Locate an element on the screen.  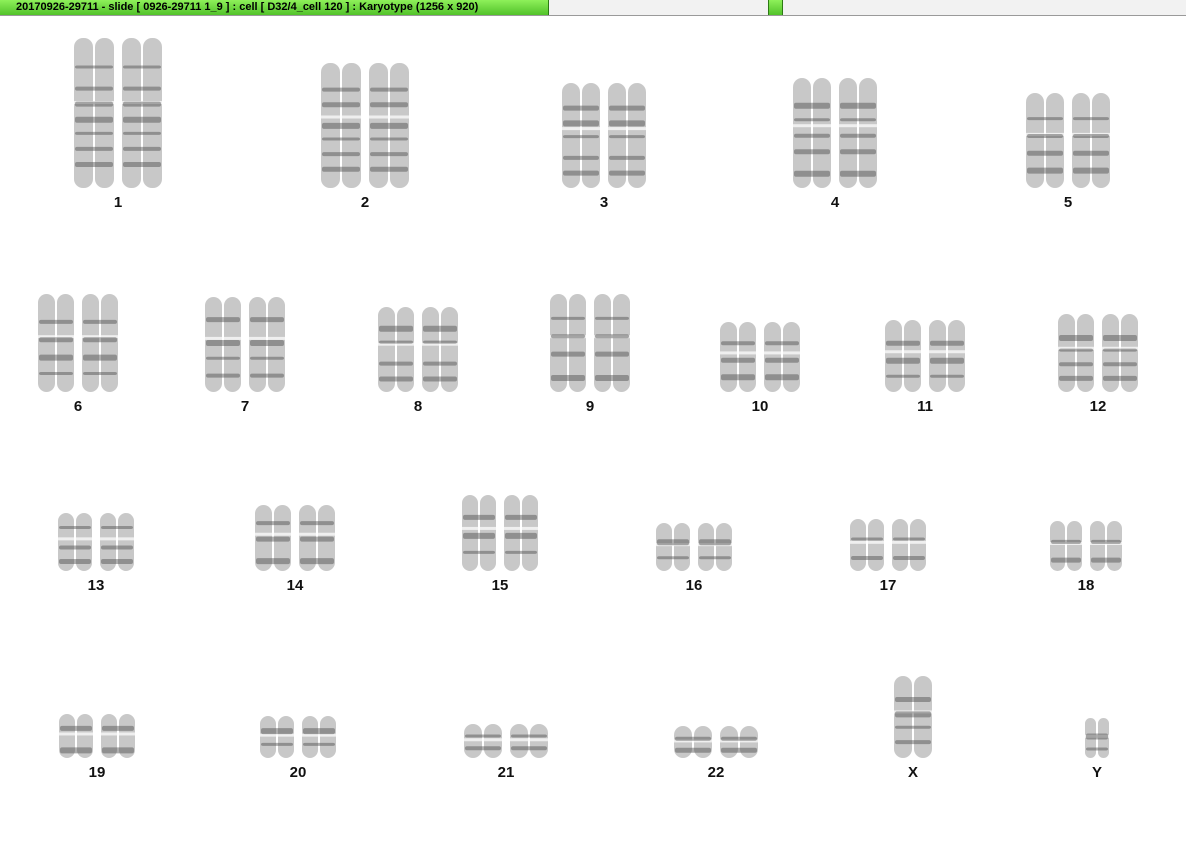
chromosome-label: 5 is located at coordinates (1068, 202).